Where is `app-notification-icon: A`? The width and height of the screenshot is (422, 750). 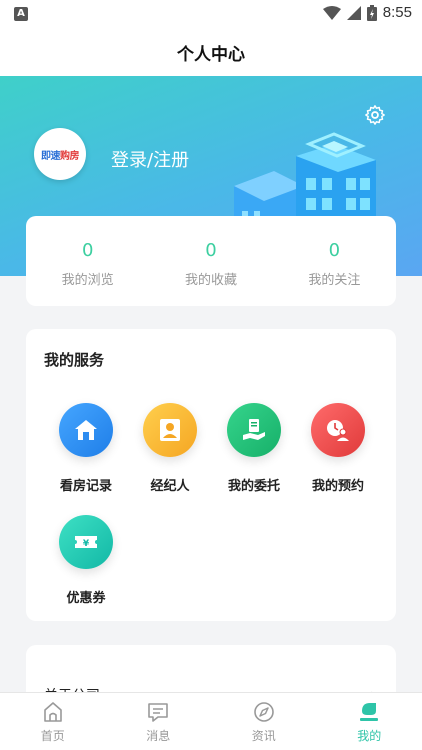 app-notification-icon: A is located at coordinates (21, 14).